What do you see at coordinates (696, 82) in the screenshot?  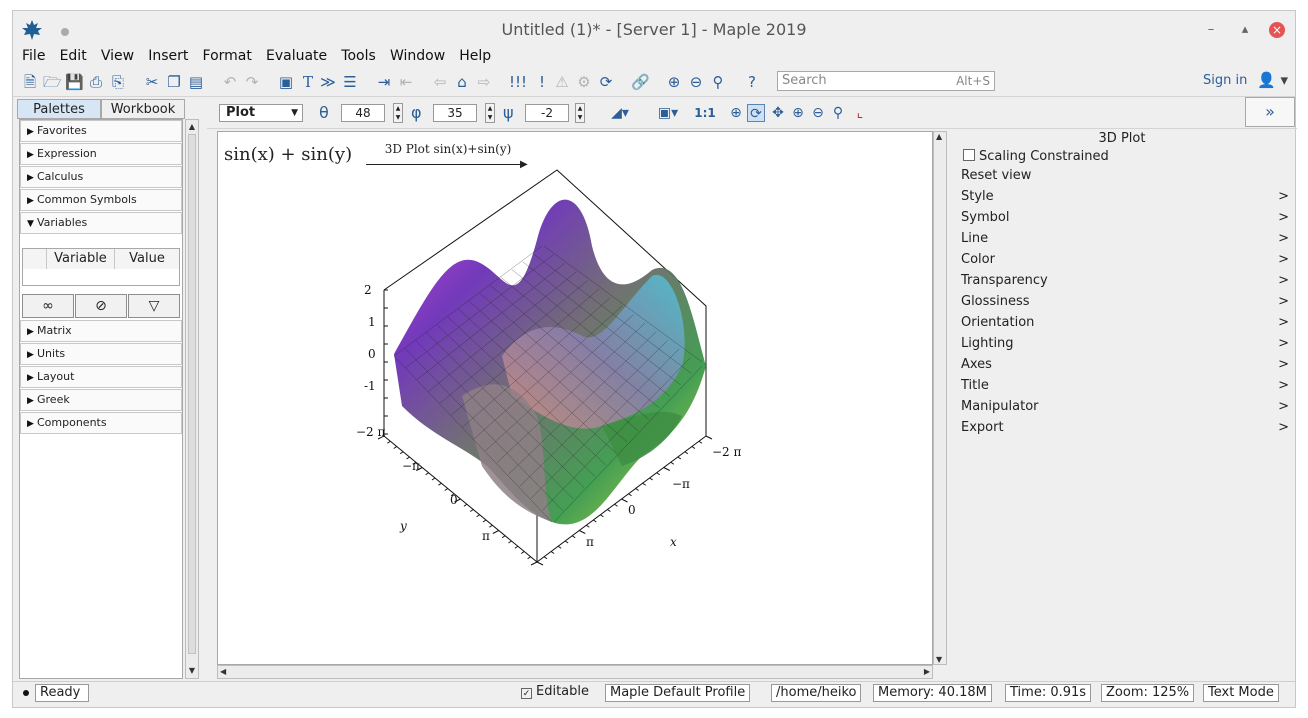 I see `zoom-out-icon: ⊖` at bounding box center [696, 82].